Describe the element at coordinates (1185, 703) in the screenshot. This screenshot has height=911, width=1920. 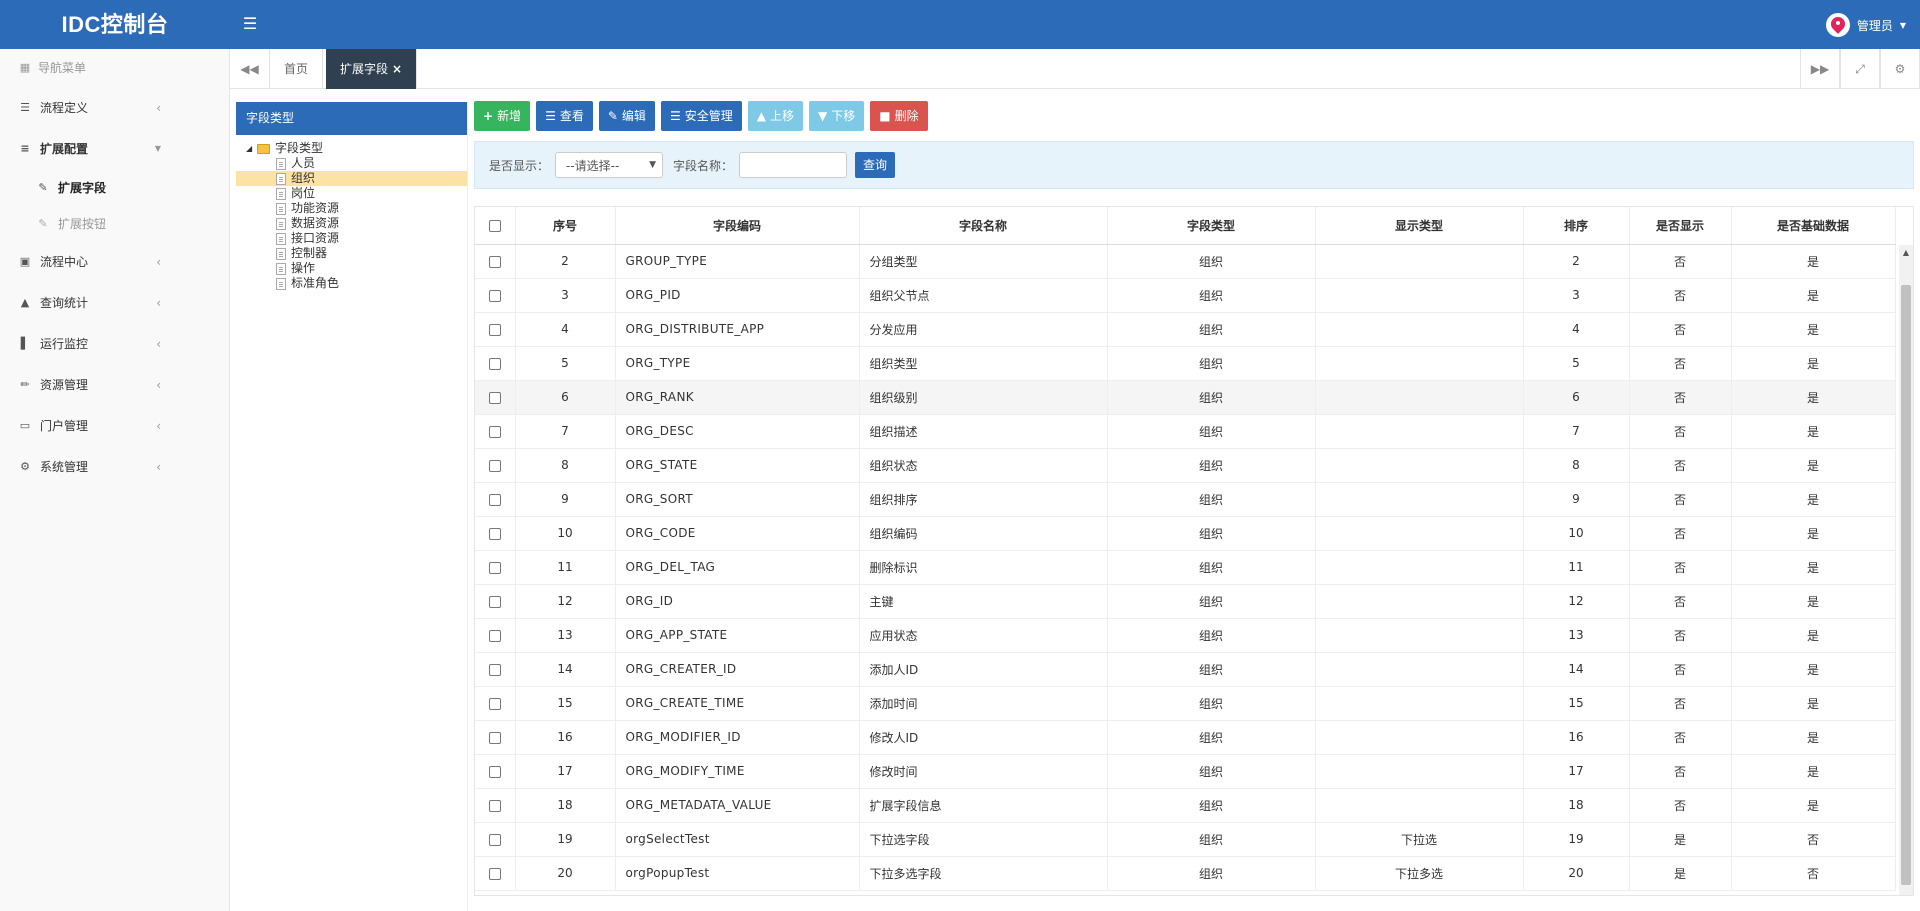
I see `table-row: 15 ORG_CREATE_TIME 添加时间 组织 15 否是` at that location.